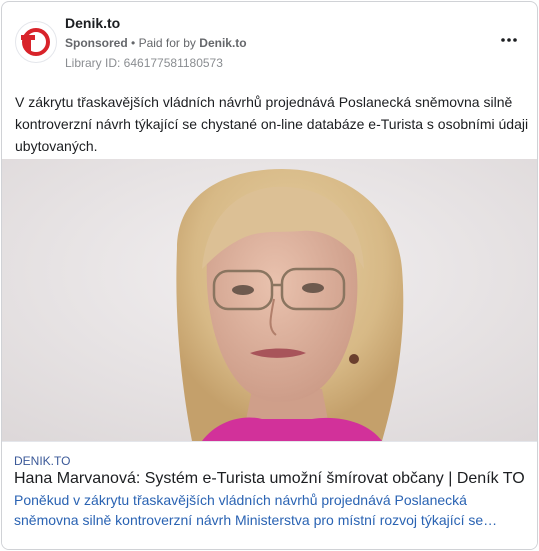 This screenshot has width=539, height=551. I want to click on sponsored-label: Sponsored, so click(96, 43).